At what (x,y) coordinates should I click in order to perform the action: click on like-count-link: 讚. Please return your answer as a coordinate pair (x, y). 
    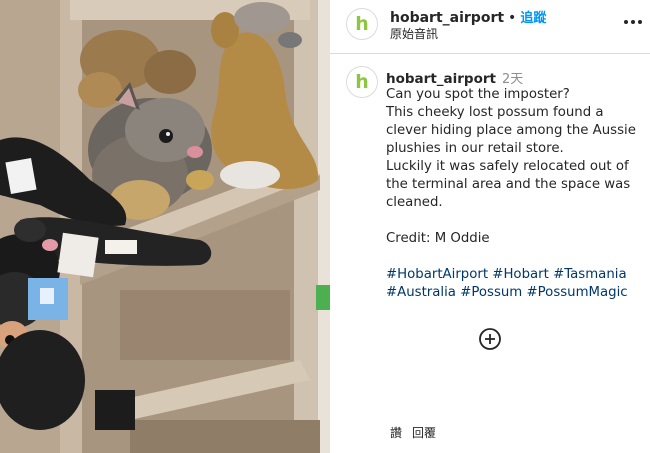
    Looking at the image, I should click on (396, 433).